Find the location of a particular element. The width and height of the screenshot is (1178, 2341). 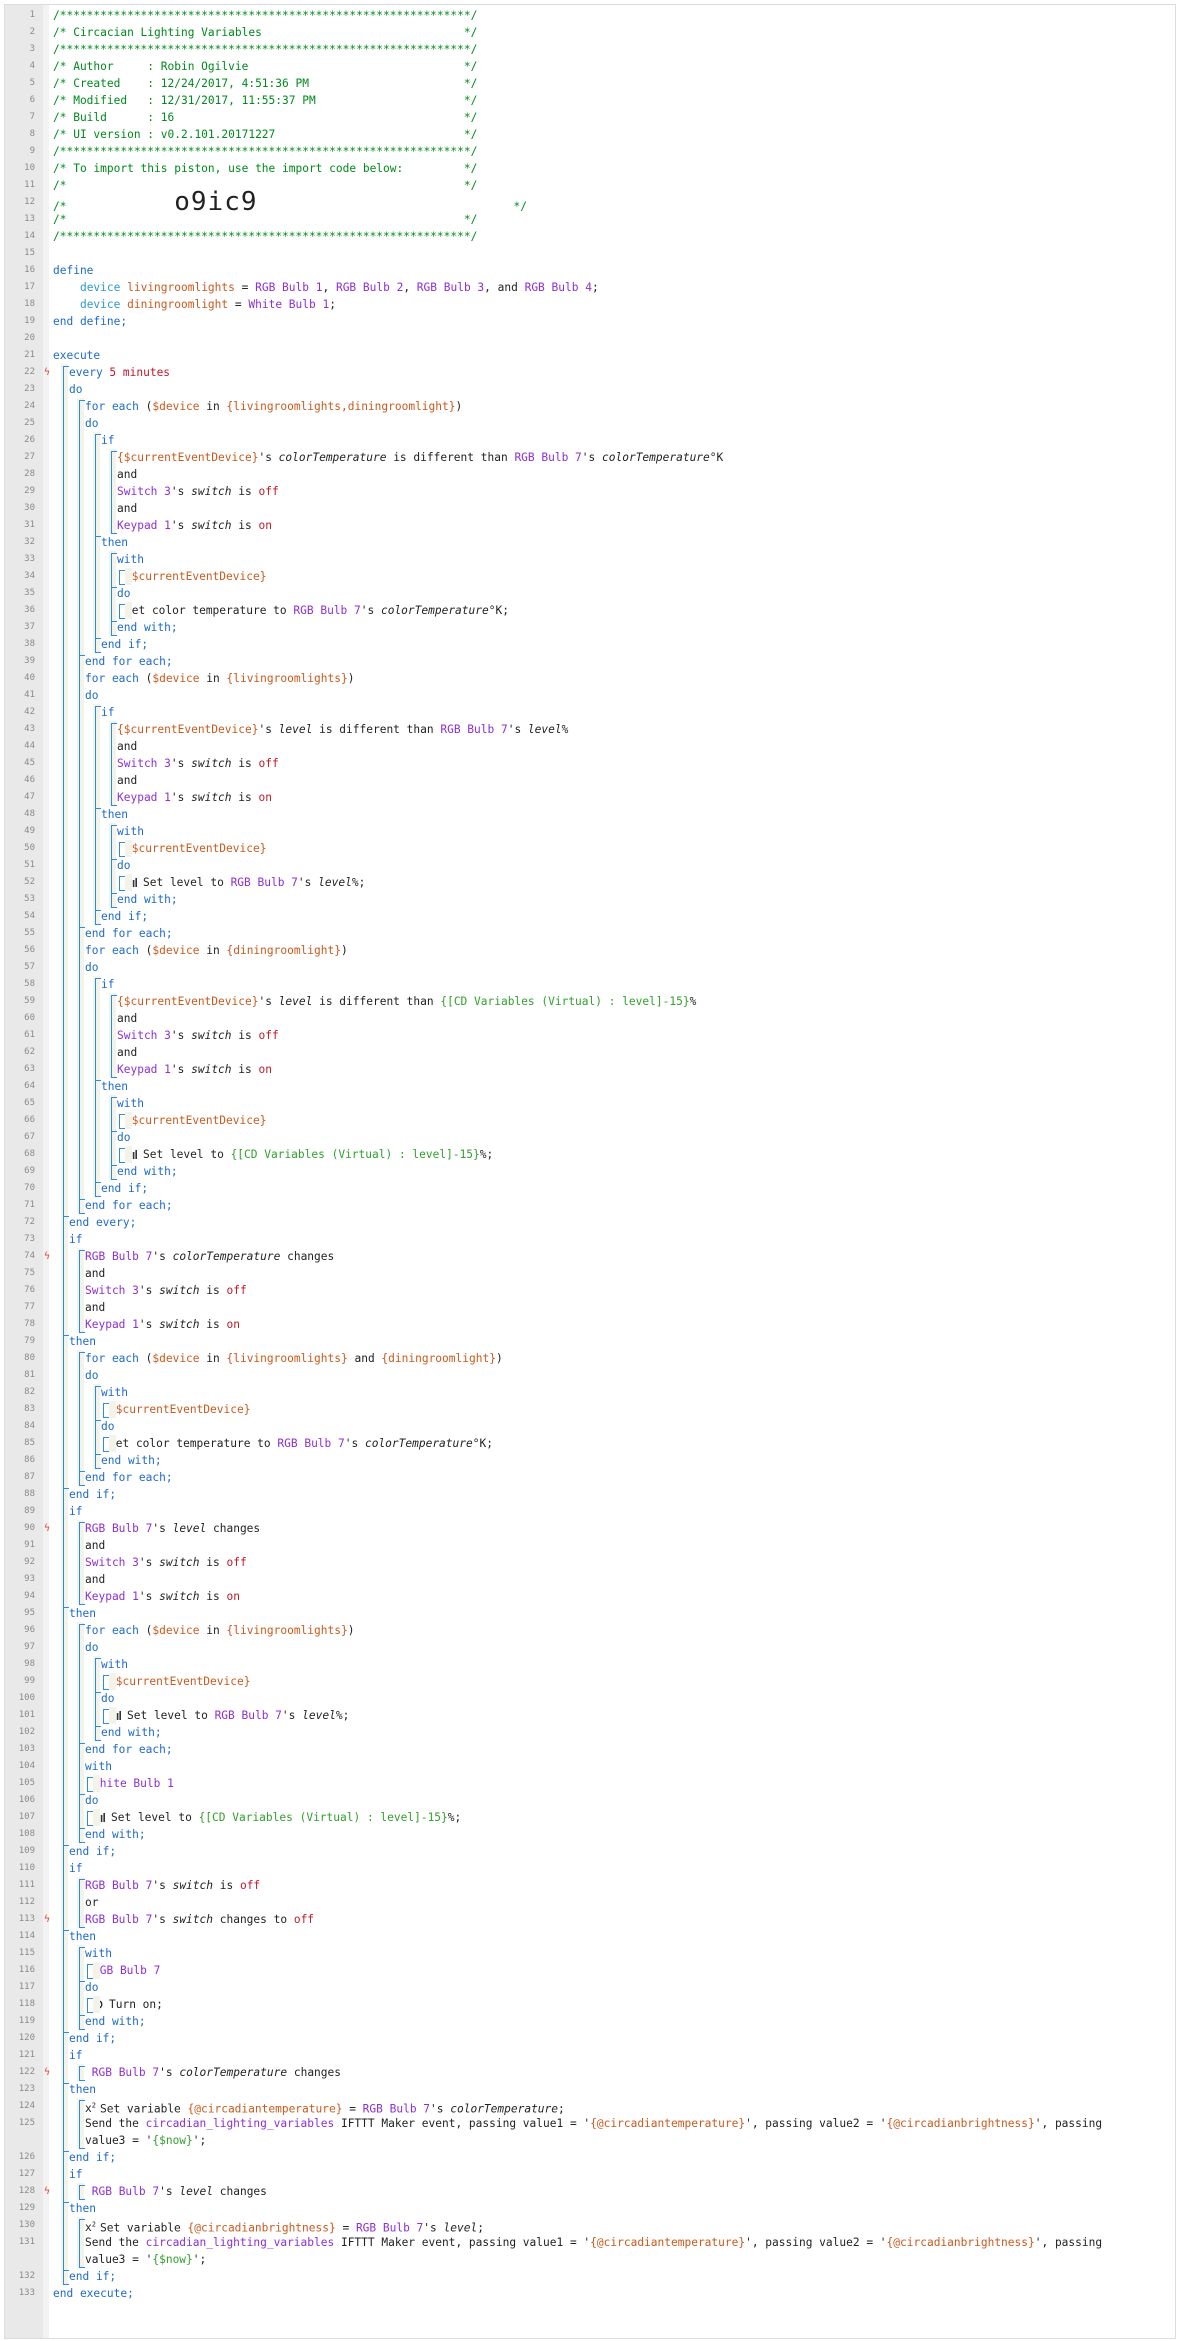

code-token: diningroomlight is located at coordinates (177, 304).